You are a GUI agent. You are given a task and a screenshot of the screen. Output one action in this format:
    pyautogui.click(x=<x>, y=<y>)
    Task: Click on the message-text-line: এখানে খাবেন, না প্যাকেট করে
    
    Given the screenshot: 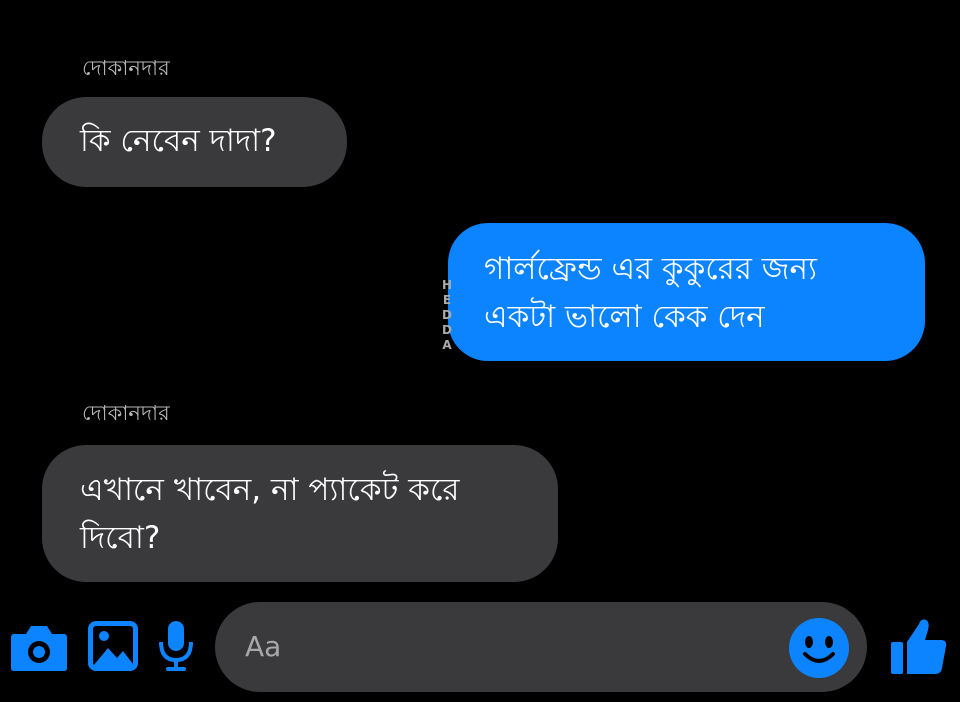 What is the action you would take?
    pyautogui.click(x=270, y=490)
    